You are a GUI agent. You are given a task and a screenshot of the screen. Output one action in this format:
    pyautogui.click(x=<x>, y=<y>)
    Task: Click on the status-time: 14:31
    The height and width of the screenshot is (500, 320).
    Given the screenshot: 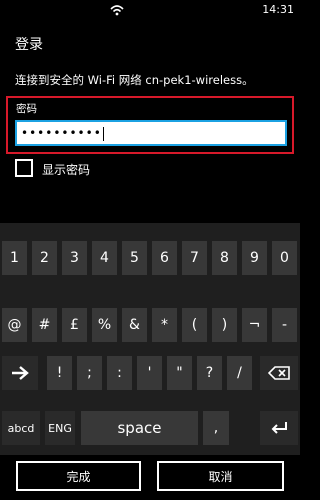 What is the action you would take?
    pyautogui.click(x=278, y=9)
    